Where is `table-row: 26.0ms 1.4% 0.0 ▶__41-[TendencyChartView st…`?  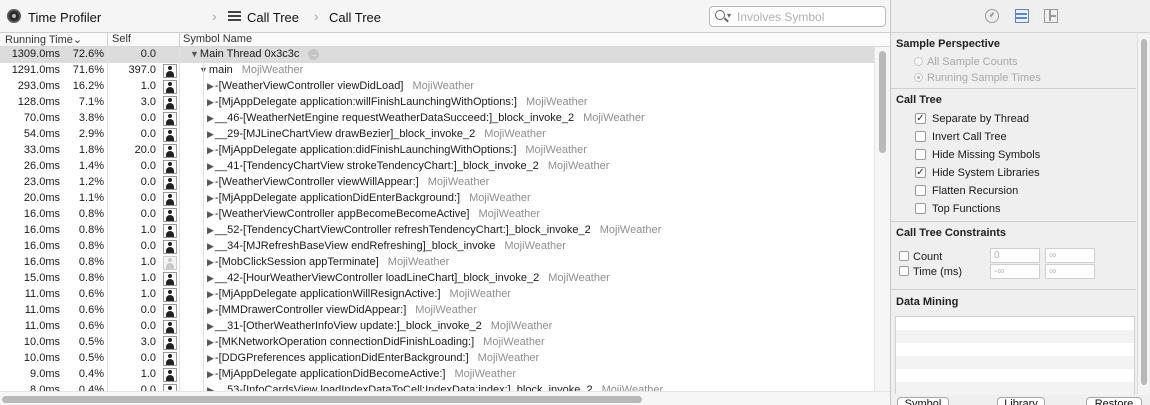
table-row: 26.0ms 1.4% 0.0 ▶__41-[TendencyChartView st… is located at coordinates (437, 167).